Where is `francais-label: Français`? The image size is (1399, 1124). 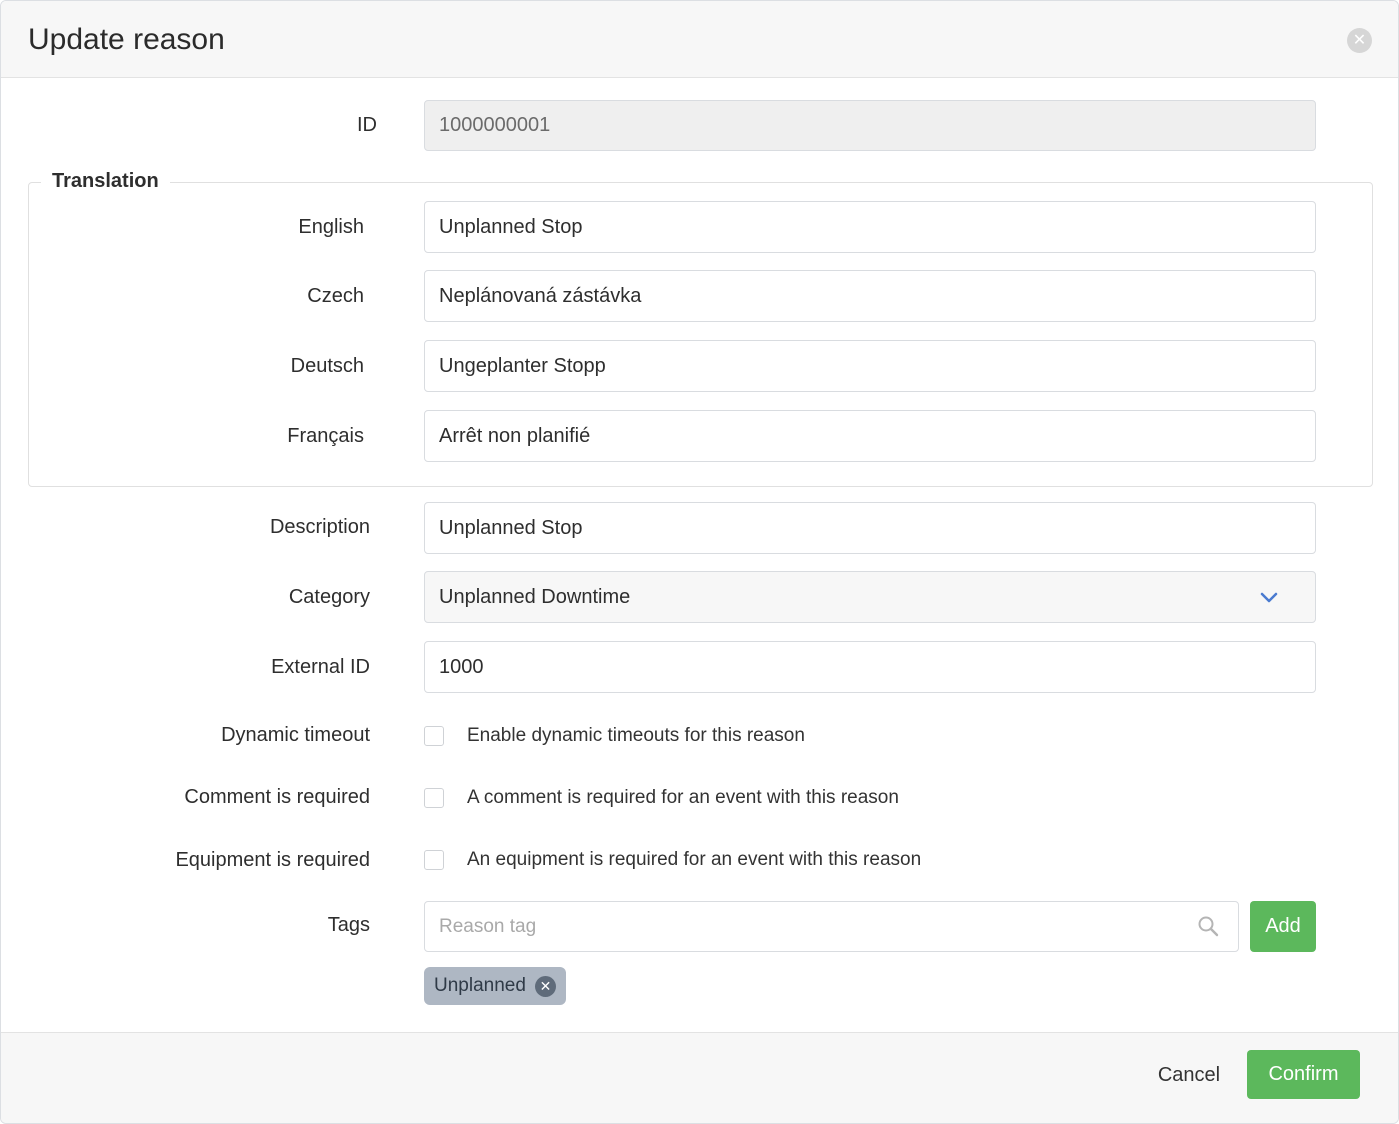
francais-label: Français is located at coordinates (325, 436).